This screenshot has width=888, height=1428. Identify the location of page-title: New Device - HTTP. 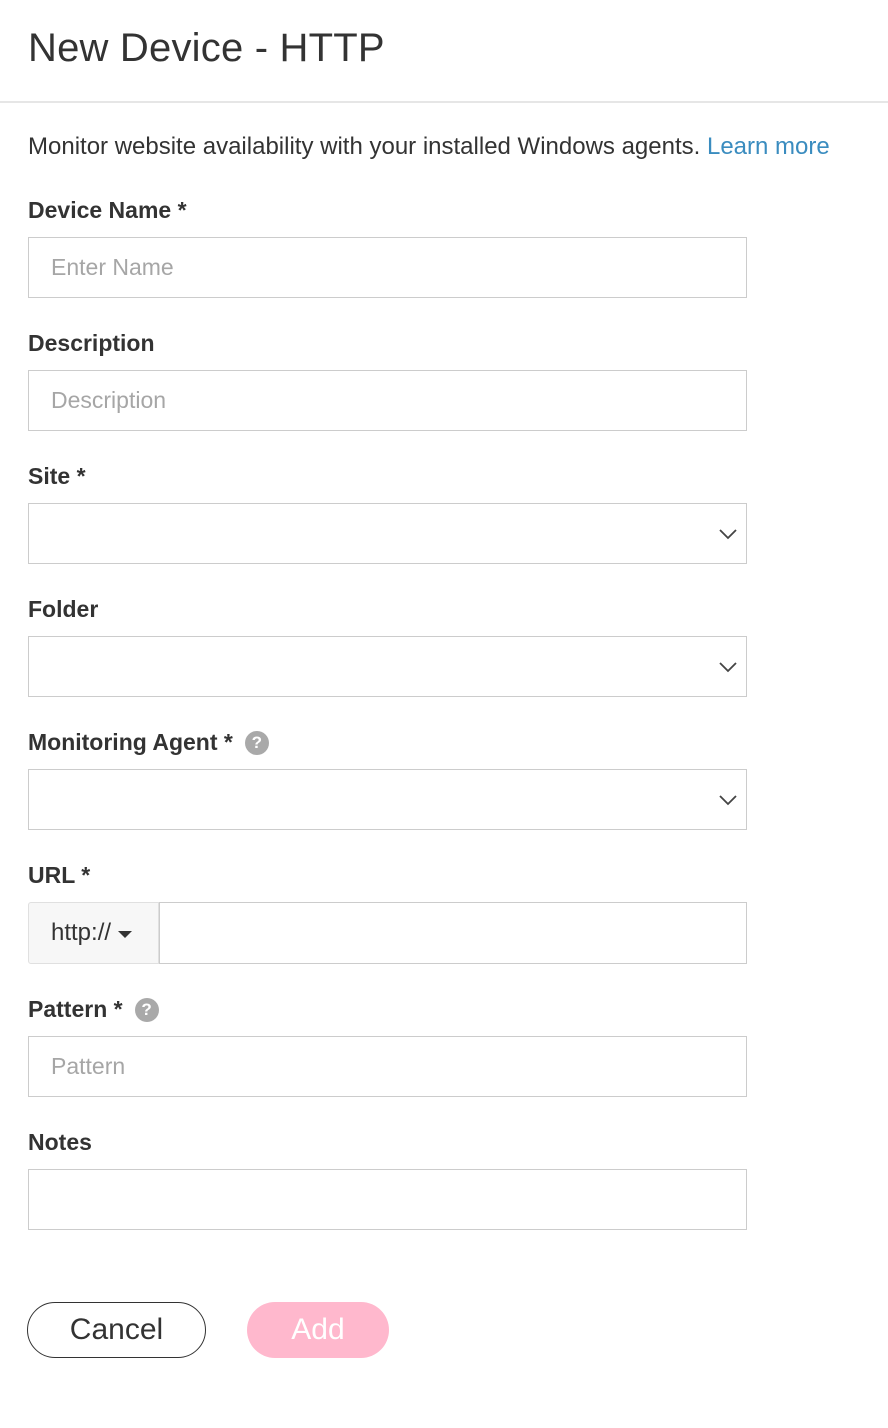
(206, 48).